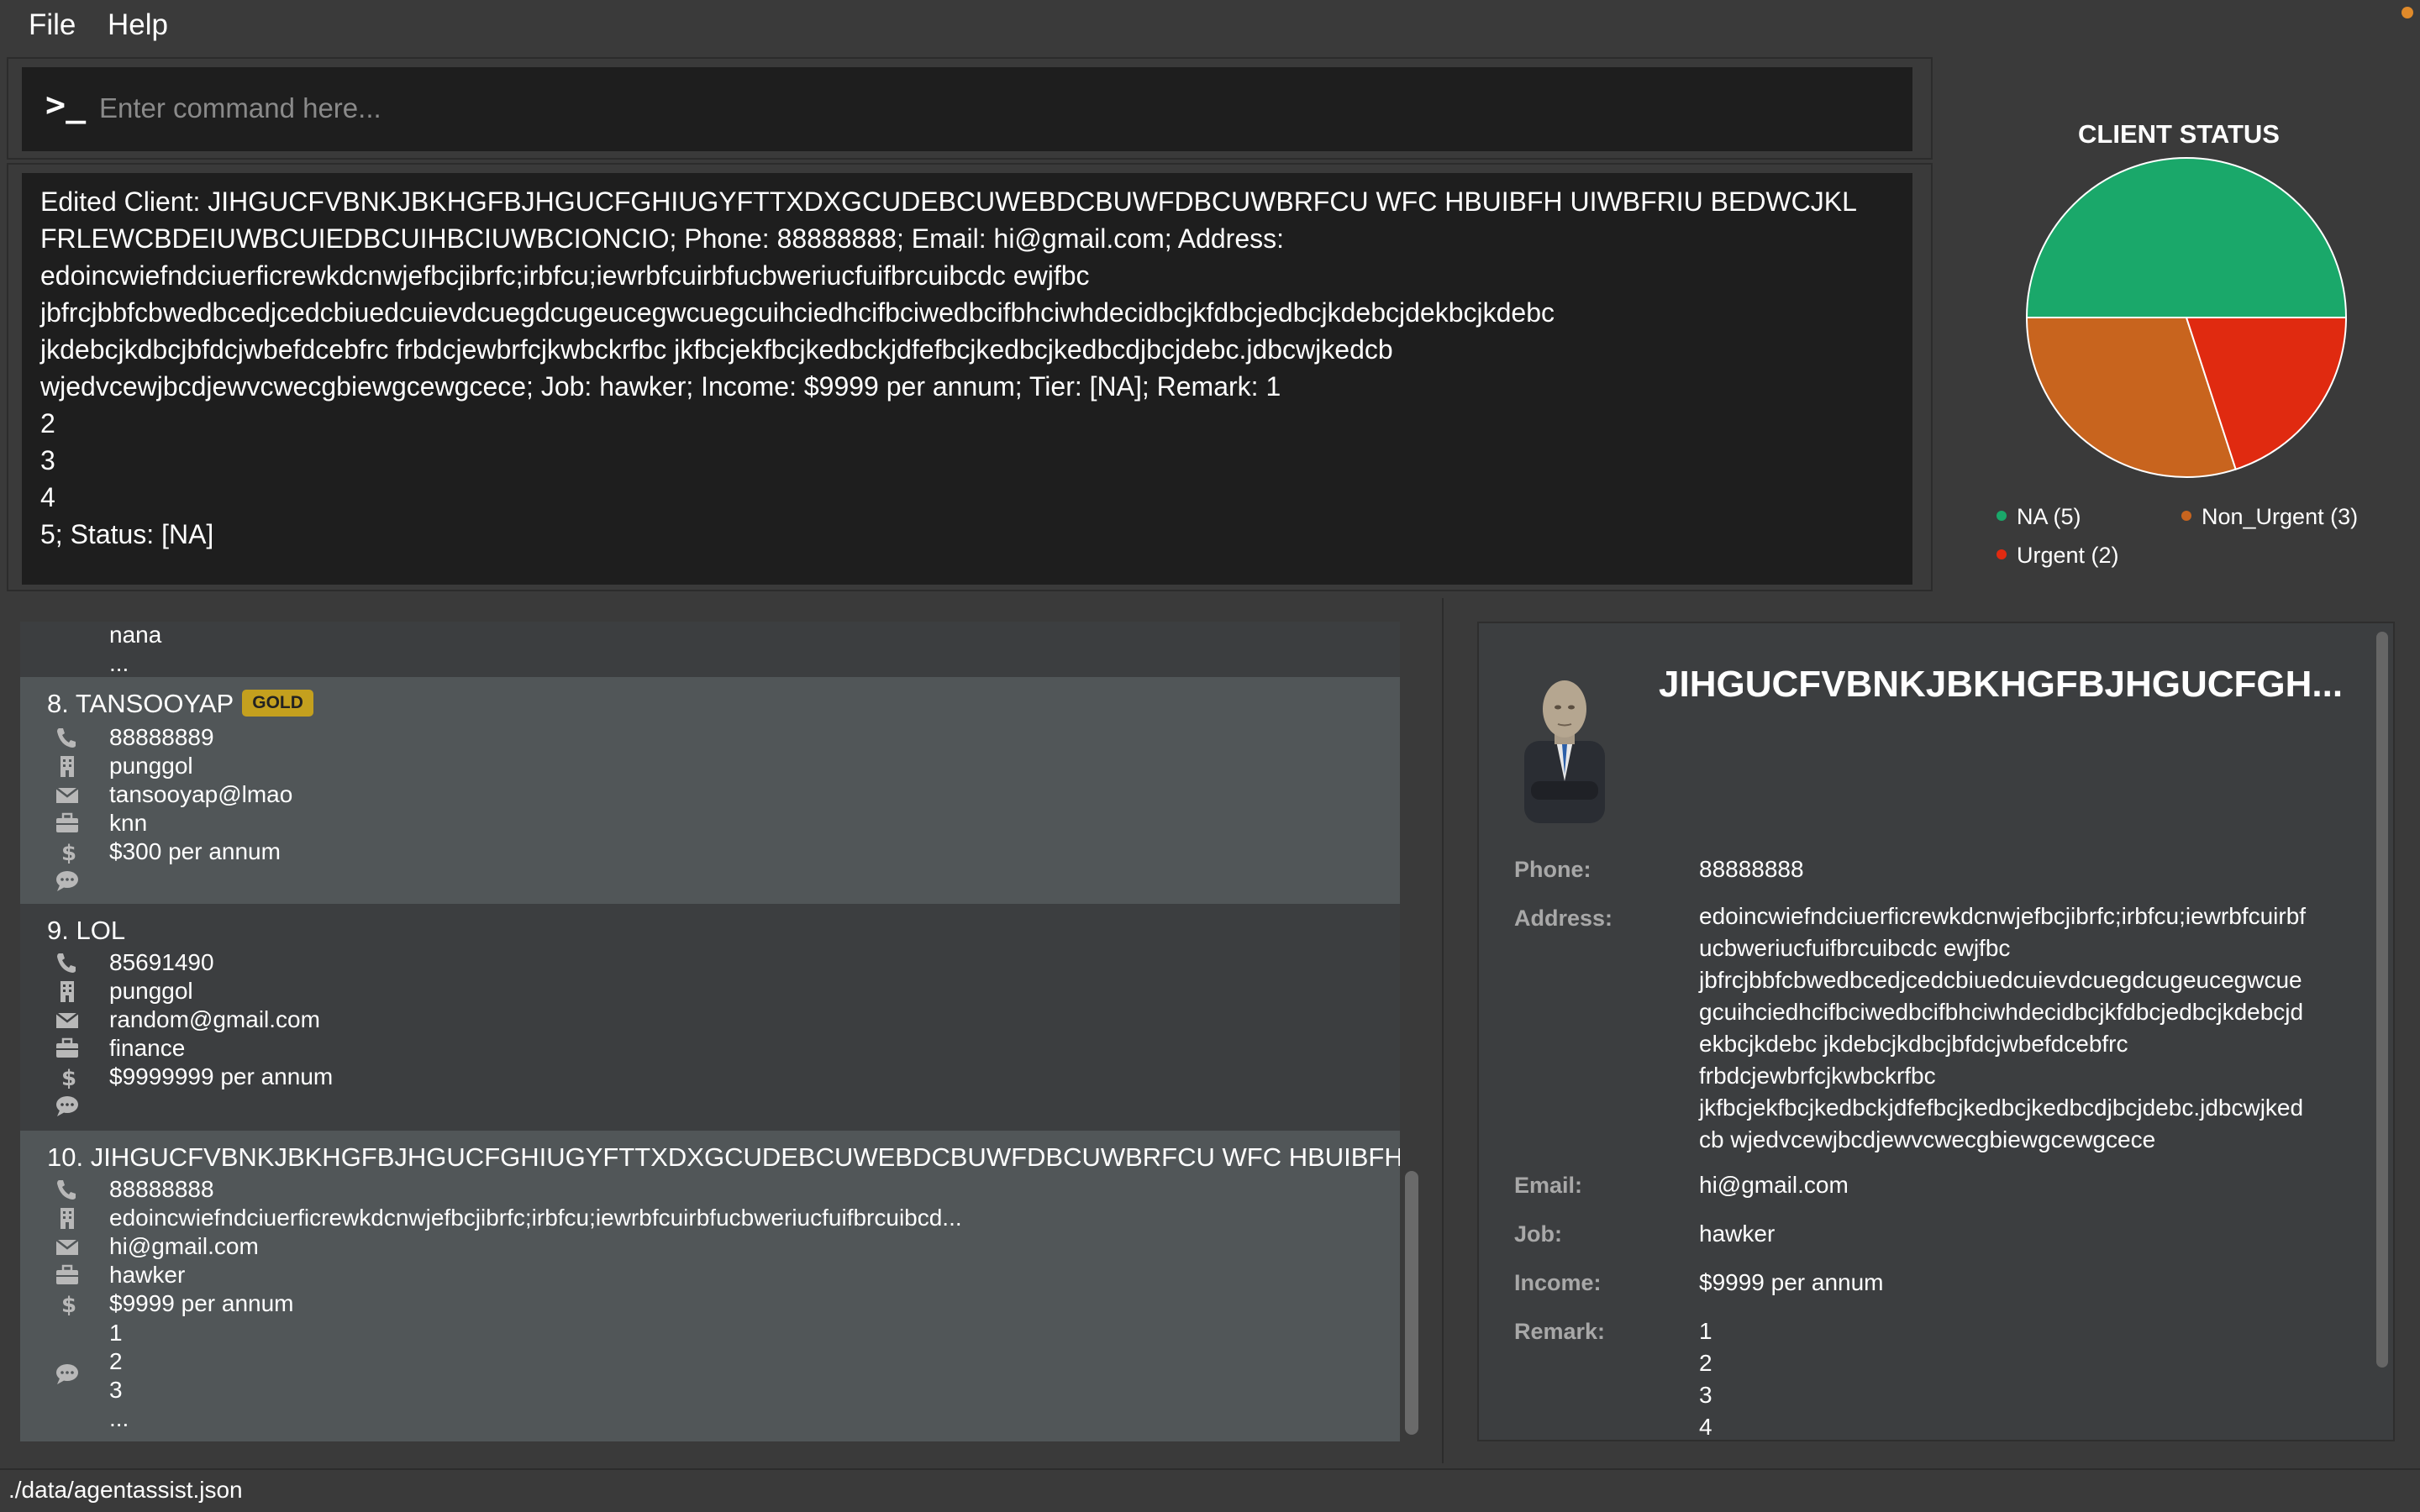 Image resolution: width=2420 pixels, height=1512 pixels. Describe the element at coordinates (118, 1276) in the screenshot. I see `client-job: hawker` at that location.